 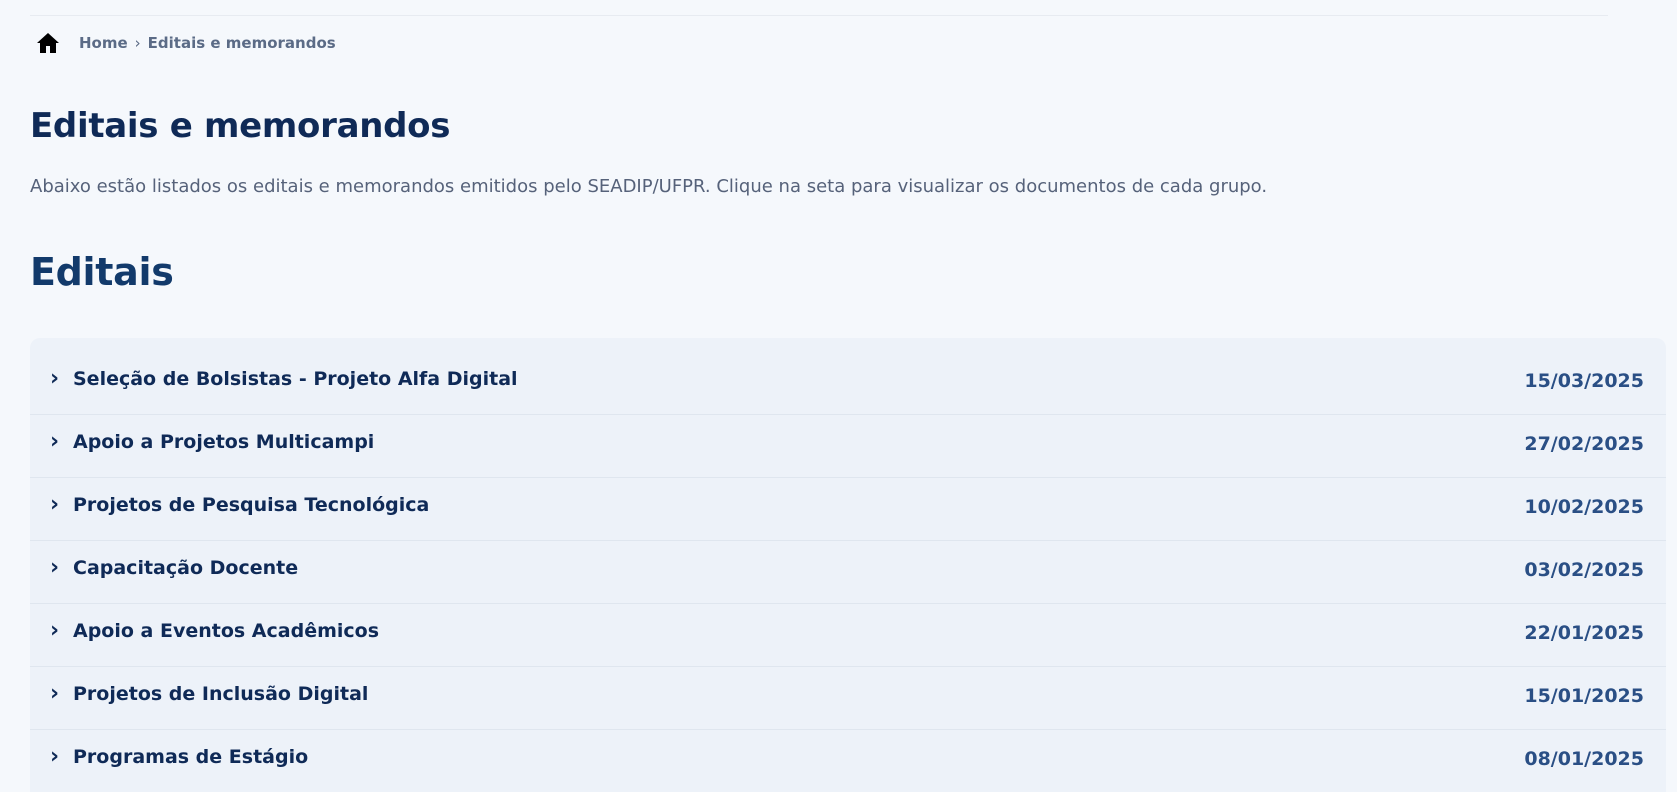 What do you see at coordinates (848, 572) in the screenshot?
I see `edital-row: › Capacitação Docente 03/02/2025` at bounding box center [848, 572].